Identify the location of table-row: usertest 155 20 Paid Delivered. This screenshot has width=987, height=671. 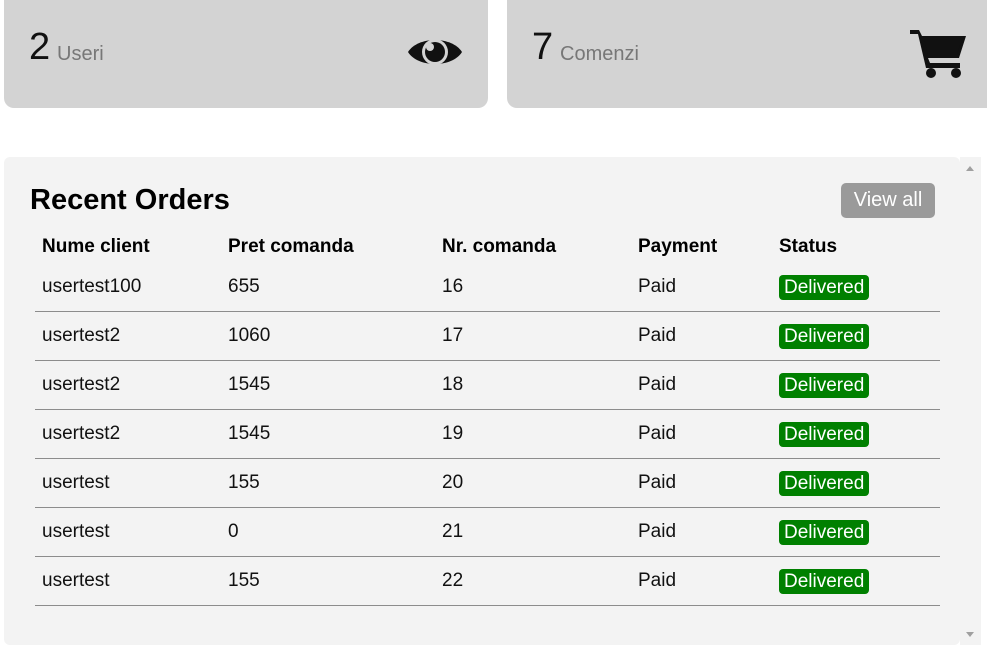
(487, 483).